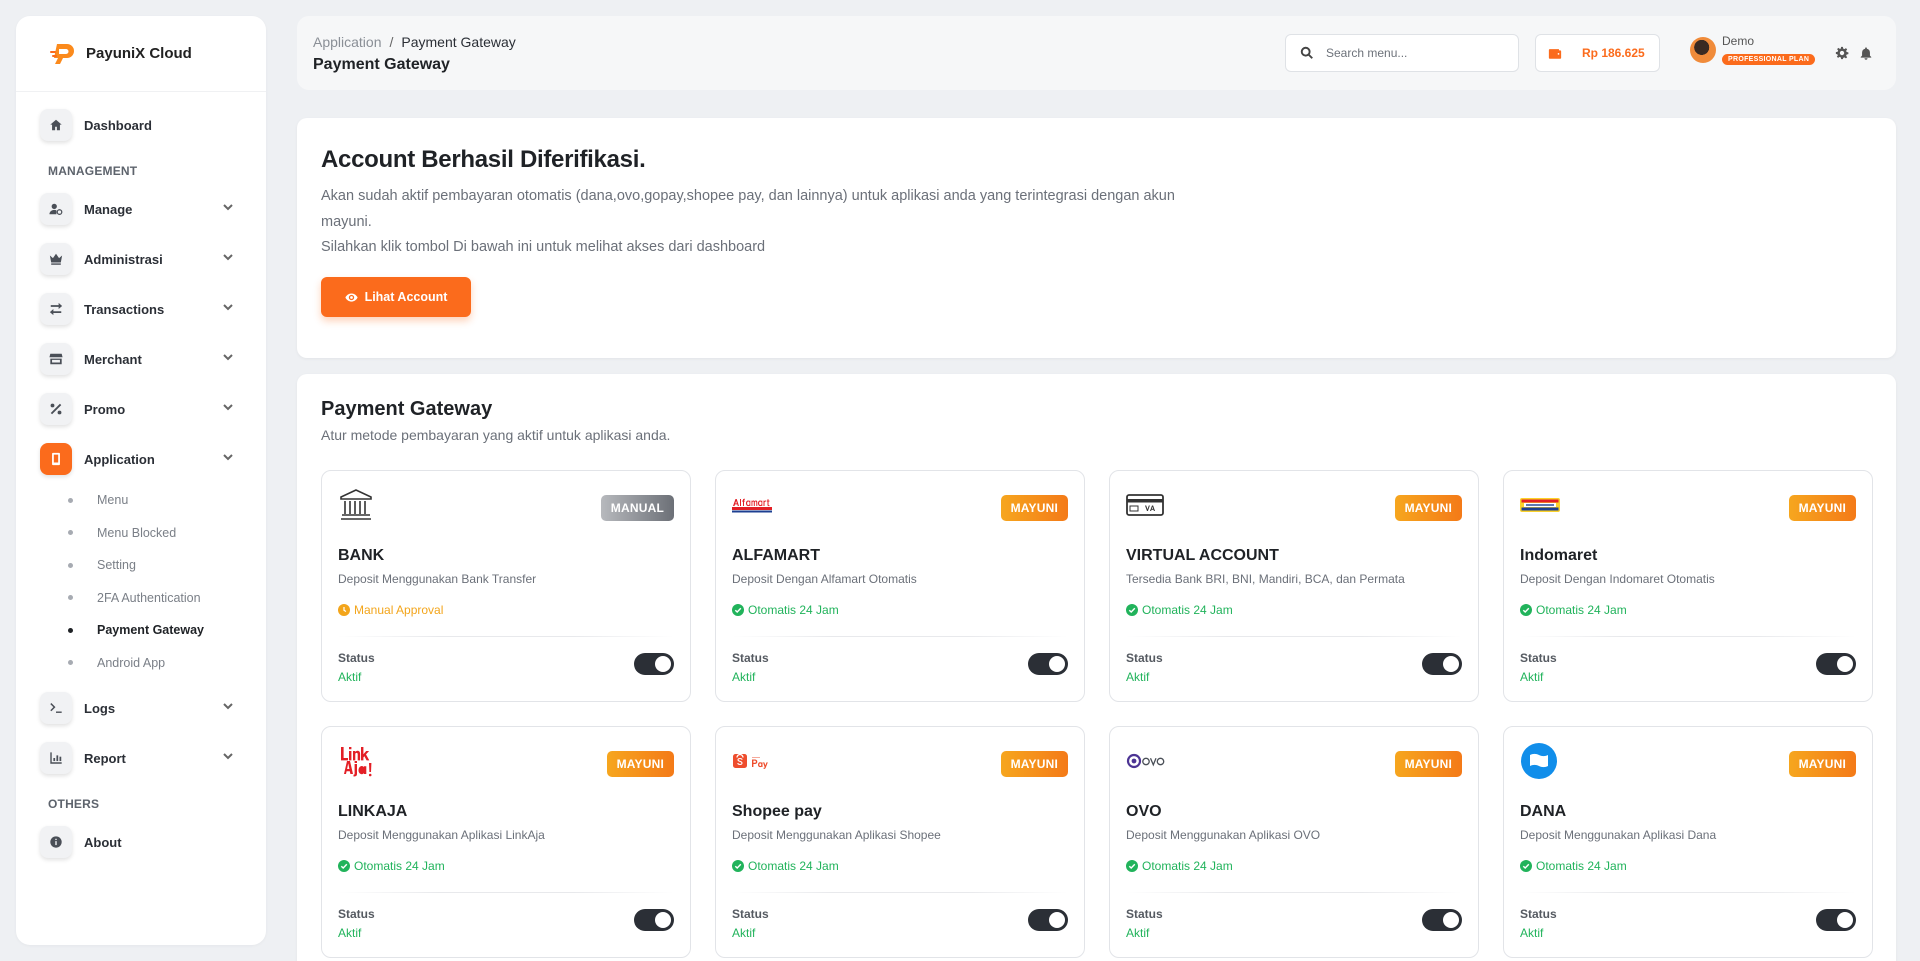 The height and width of the screenshot is (961, 1920). I want to click on breadcrumb-root: Application, so click(347, 42).